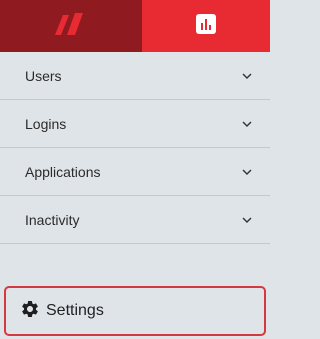 This screenshot has width=320, height=339. What do you see at coordinates (135, 172) in the screenshot?
I see `nav-item-applications: Applications` at bounding box center [135, 172].